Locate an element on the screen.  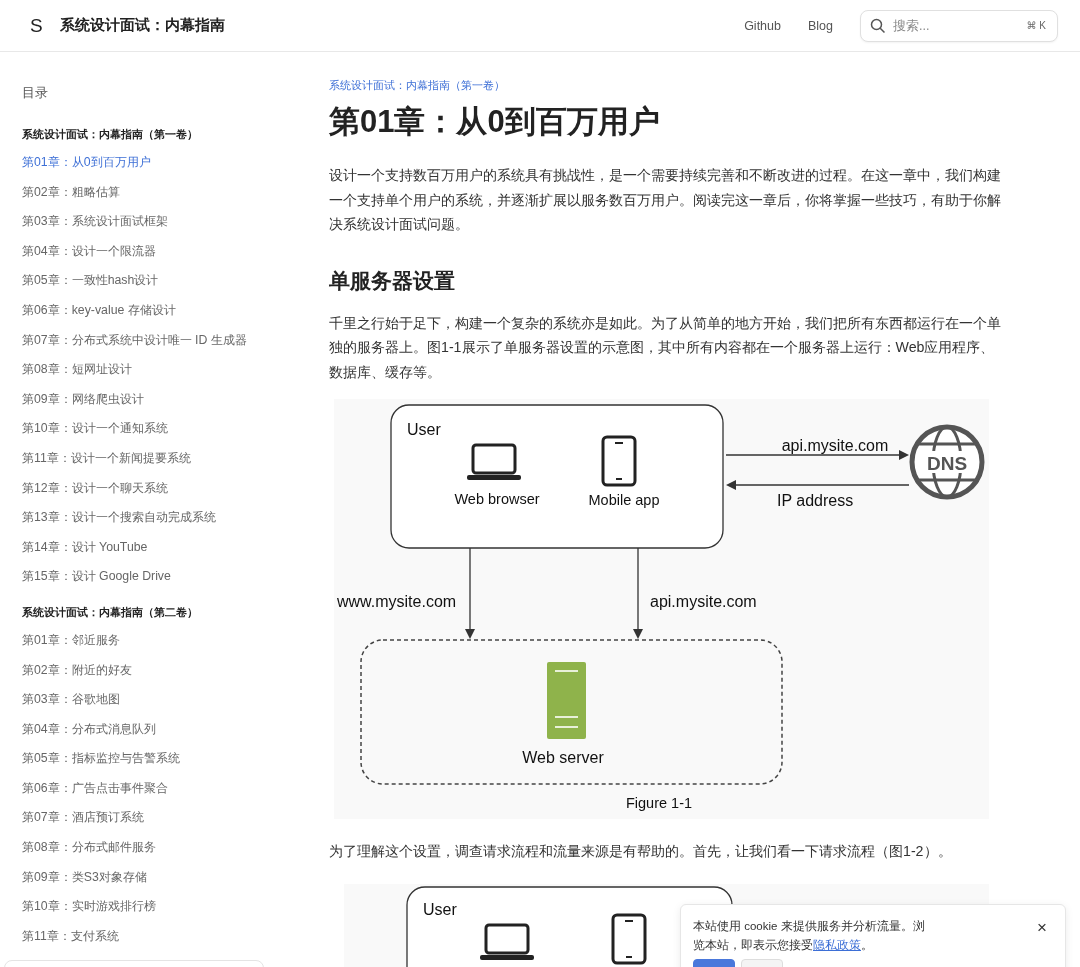
toc-item: 第14章：设计 YouTube is located at coordinates (161, 547).